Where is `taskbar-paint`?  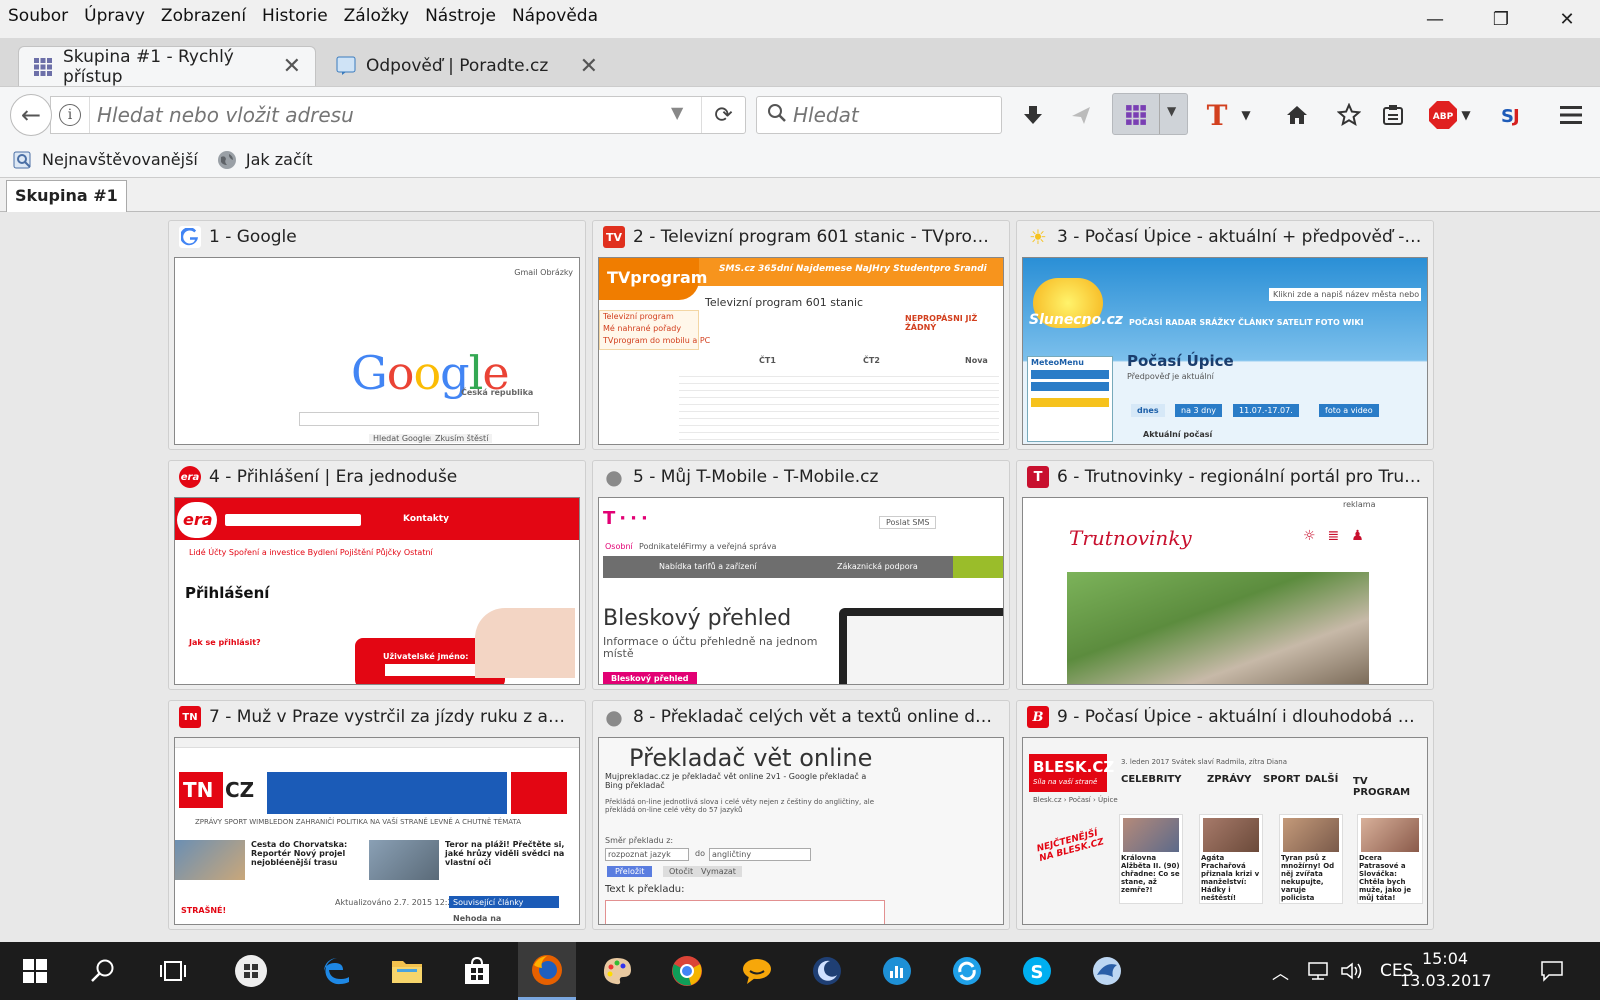 taskbar-paint is located at coordinates (617, 971).